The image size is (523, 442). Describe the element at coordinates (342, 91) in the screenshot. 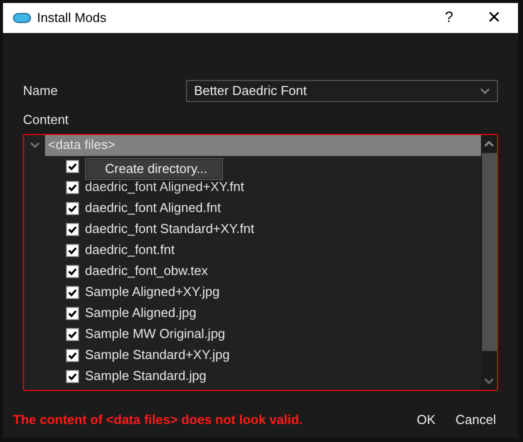

I see `name-combobox: Better Daedric Font` at that location.